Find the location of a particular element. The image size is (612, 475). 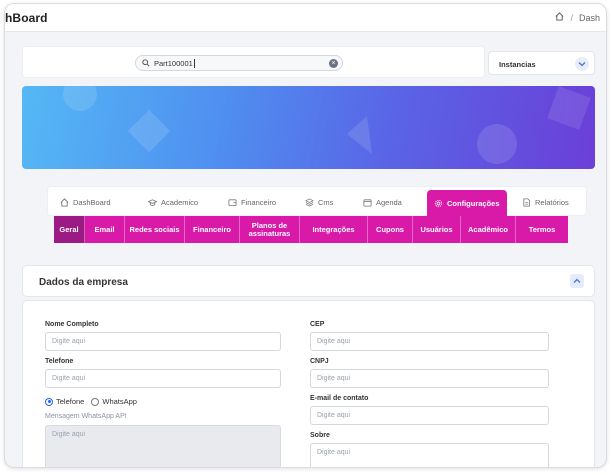

breadcrumb: / Dash is located at coordinates (577, 17).